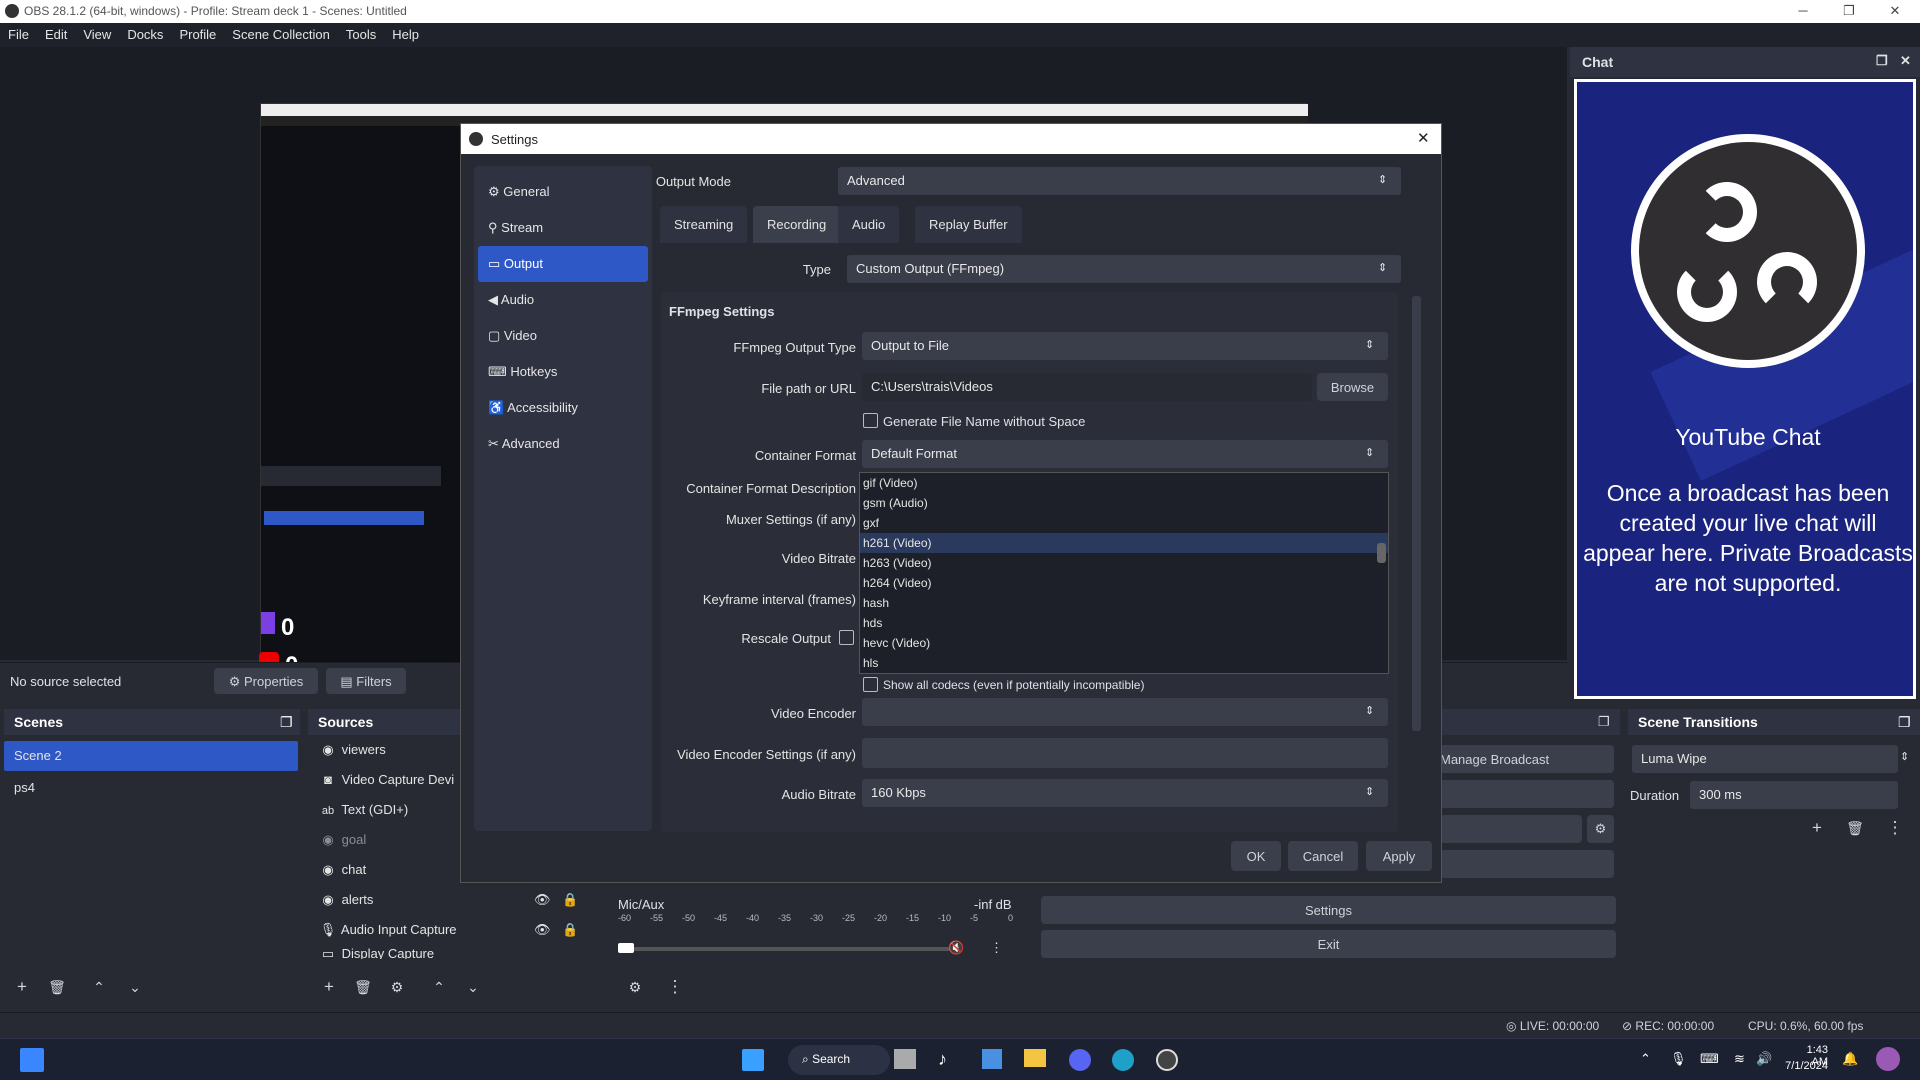 Image resolution: width=1920 pixels, height=1080 pixels. Describe the element at coordinates (1678, 1059) in the screenshot. I see `mic-icon: 🎙` at that location.